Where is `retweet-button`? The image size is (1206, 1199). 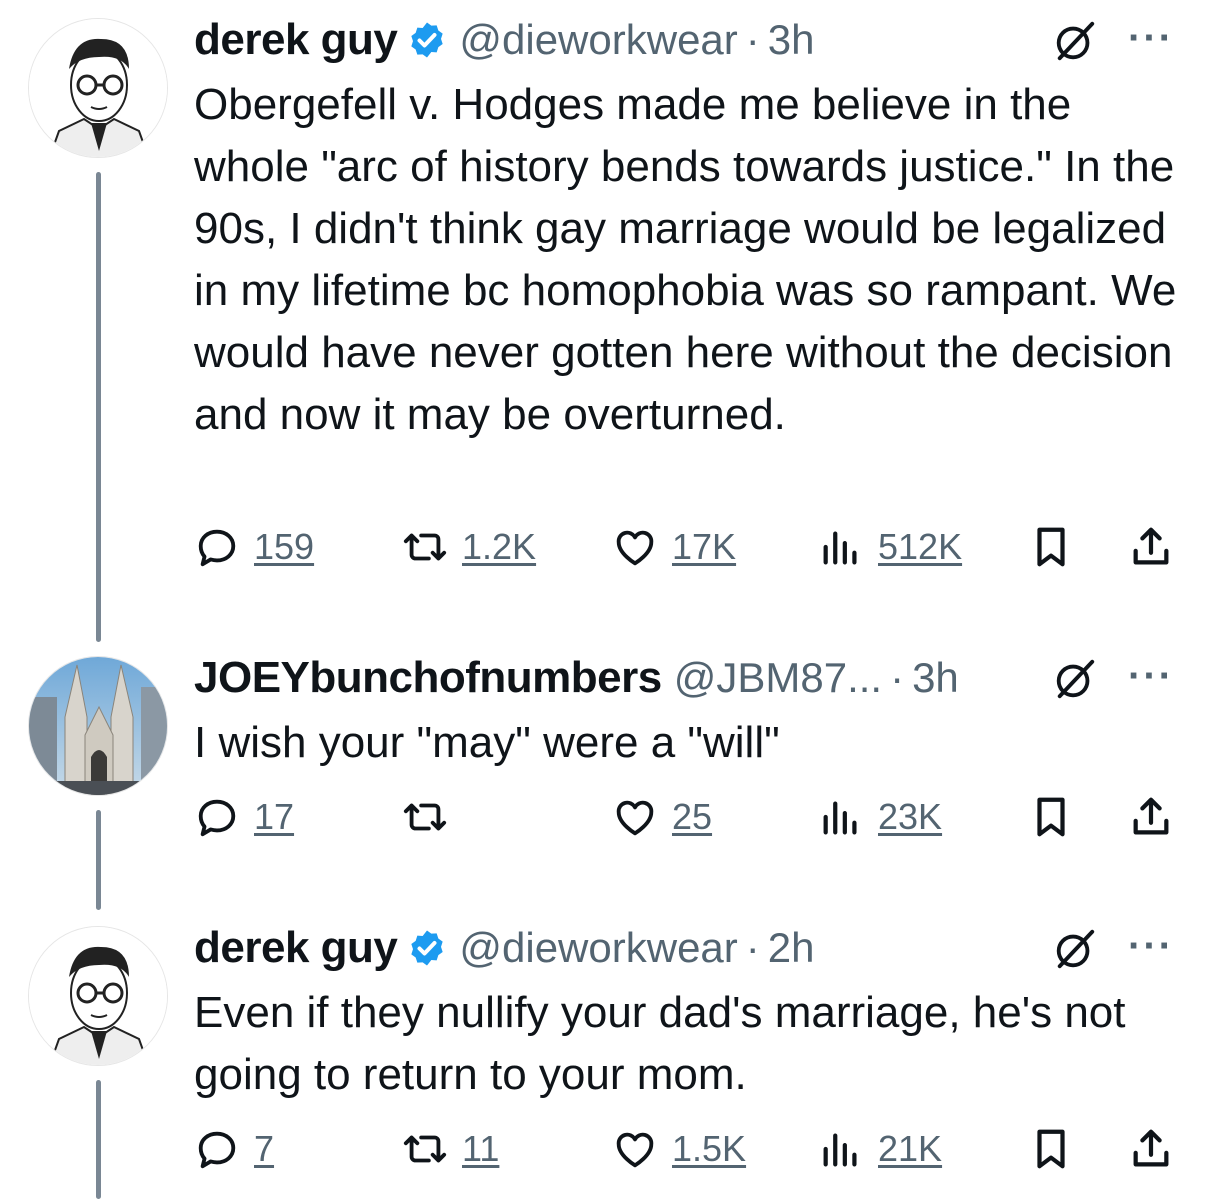
retweet-button is located at coordinates (425, 817).